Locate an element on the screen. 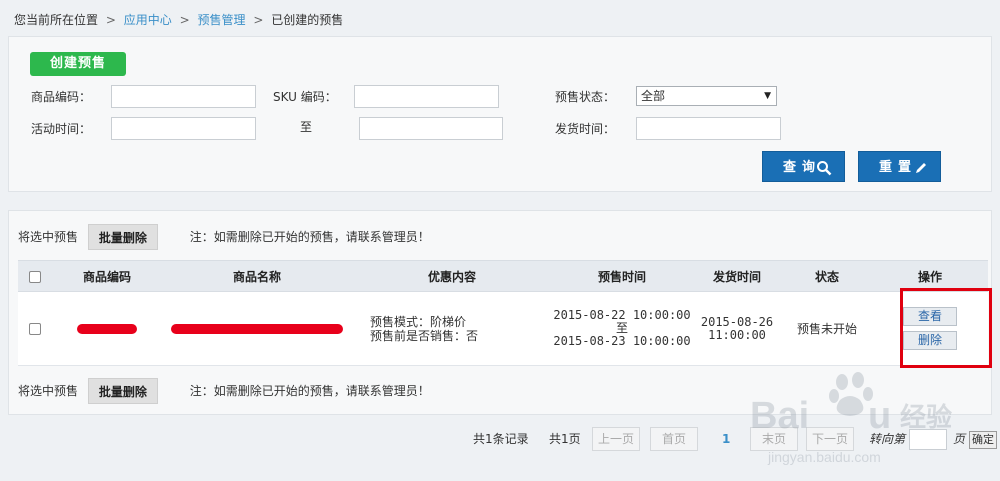 This screenshot has height=481, width=1000. discount-mode: 预售模式：阶梯价 is located at coordinates (418, 321).